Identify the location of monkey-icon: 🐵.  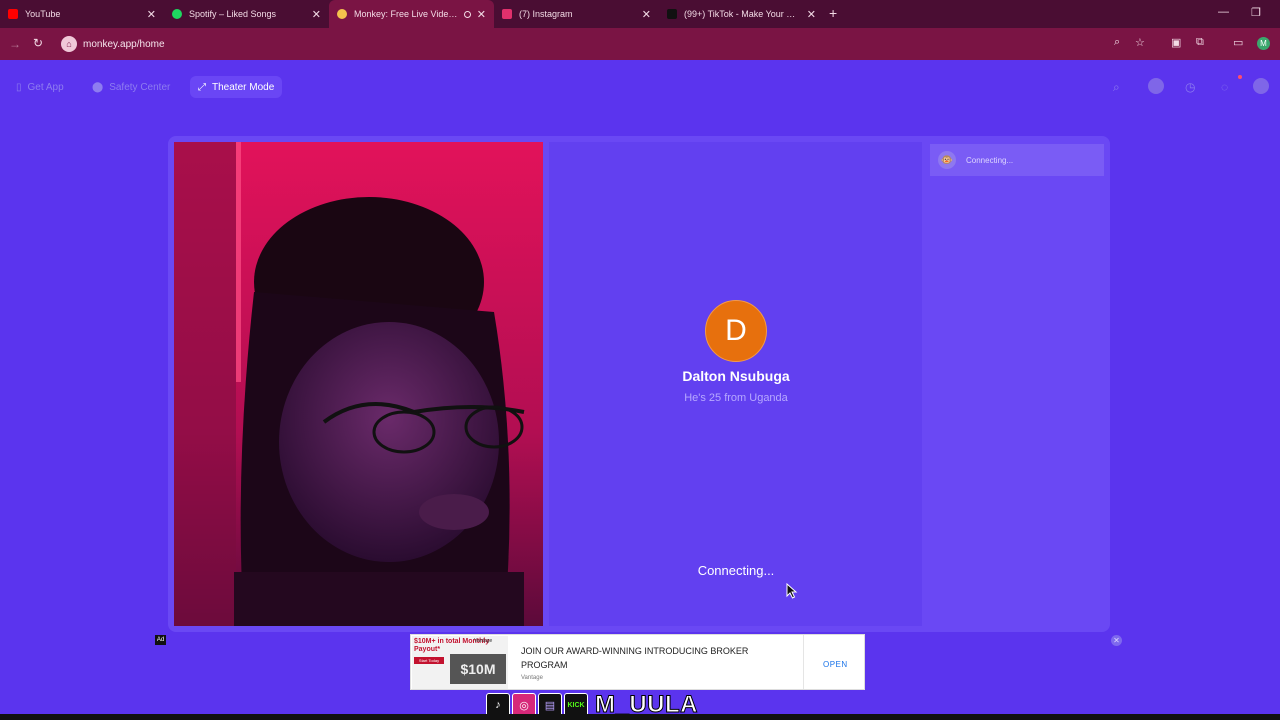
(947, 160).